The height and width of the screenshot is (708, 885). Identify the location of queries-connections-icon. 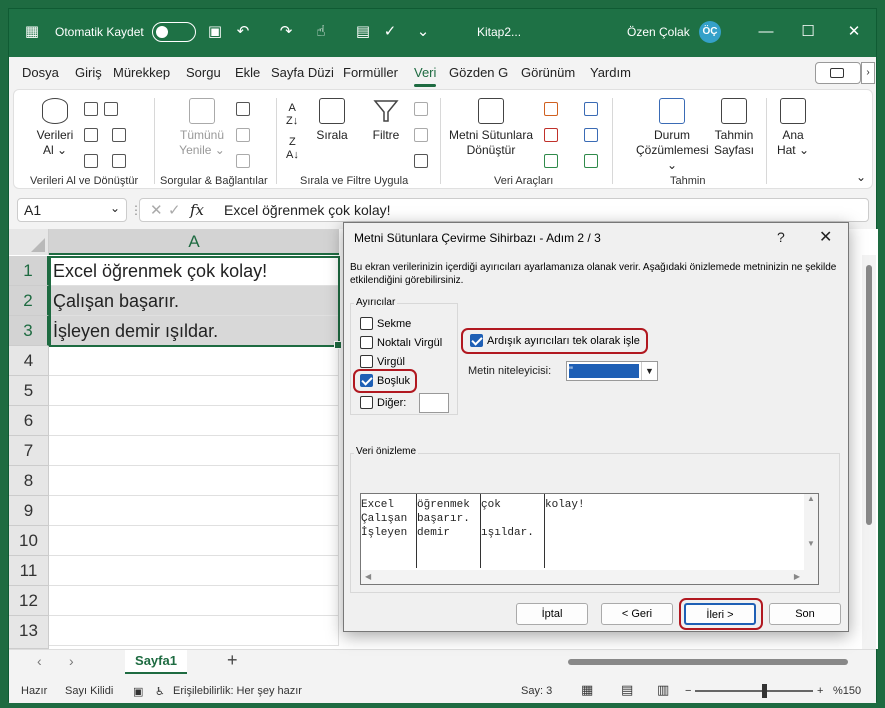
(243, 109).